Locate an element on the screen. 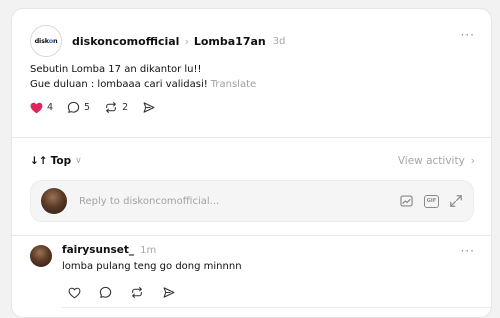  topic-tag: Lomba17an is located at coordinates (230, 41).